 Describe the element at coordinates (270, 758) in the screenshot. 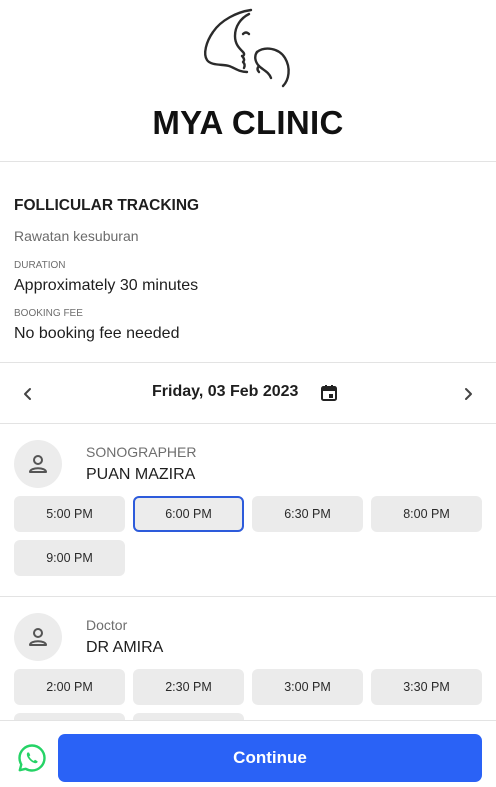

I see `continue-button: Continue` at that location.